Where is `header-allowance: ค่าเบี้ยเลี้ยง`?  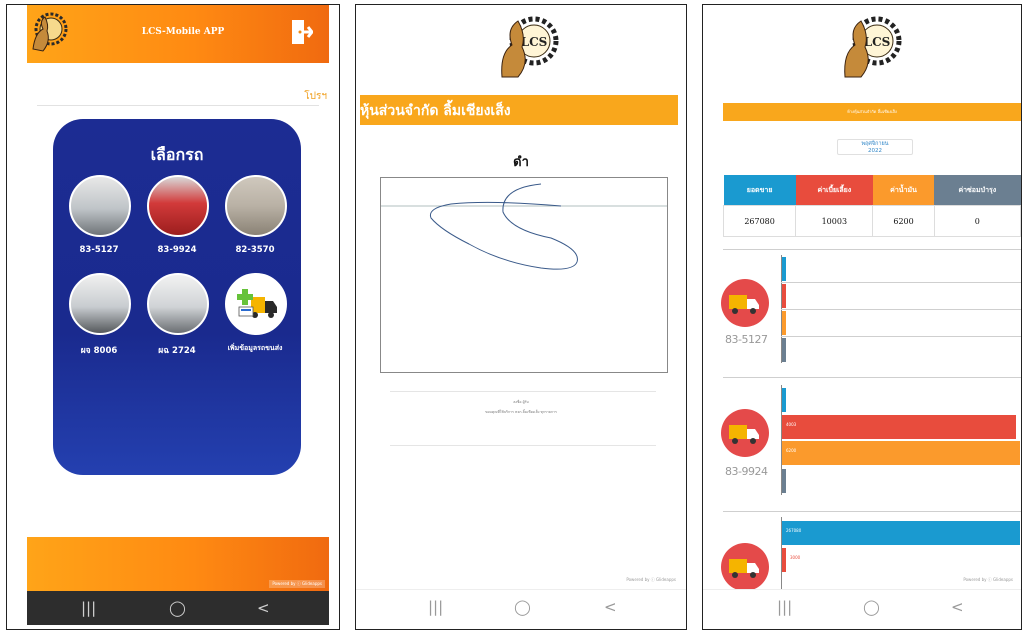 header-allowance: ค่าเบี้ยเลี้ยง is located at coordinates (834, 190).